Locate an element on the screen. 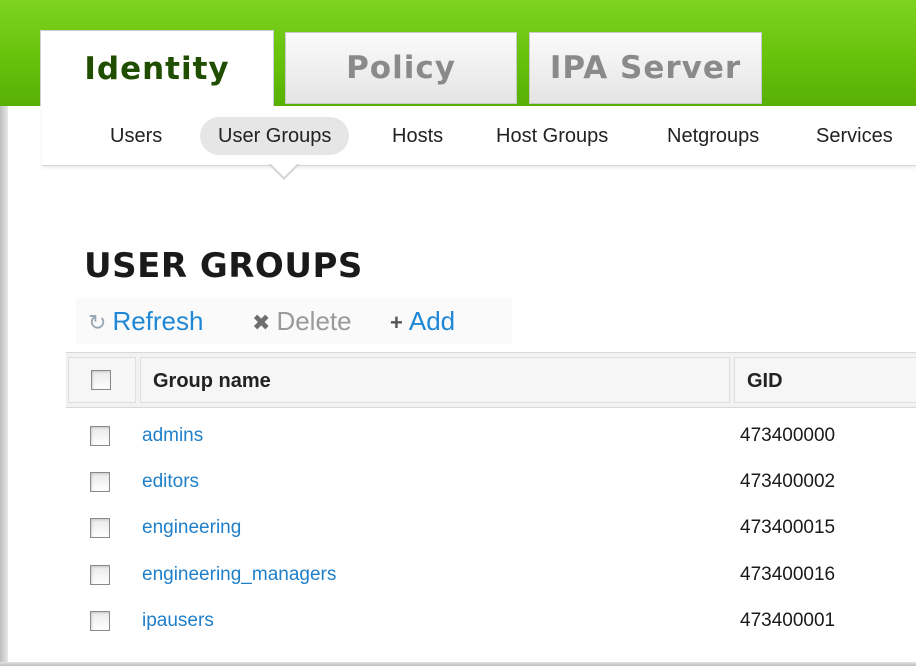  action-bar: ↻ Refresh ✖ Delete + Add is located at coordinates (294, 321).